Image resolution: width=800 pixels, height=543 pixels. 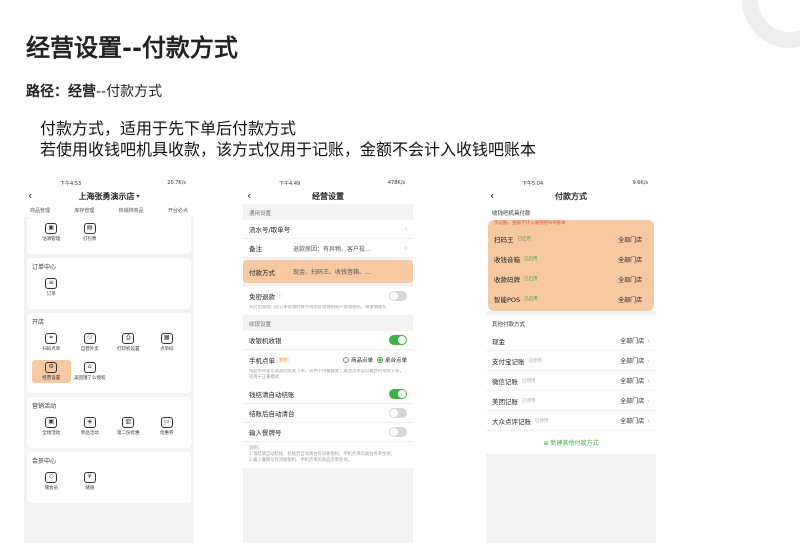 What do you see at coordinates (38, 322) in the screenshot?
I see `open-store-title: 开店` at bounding box center [38, 322].